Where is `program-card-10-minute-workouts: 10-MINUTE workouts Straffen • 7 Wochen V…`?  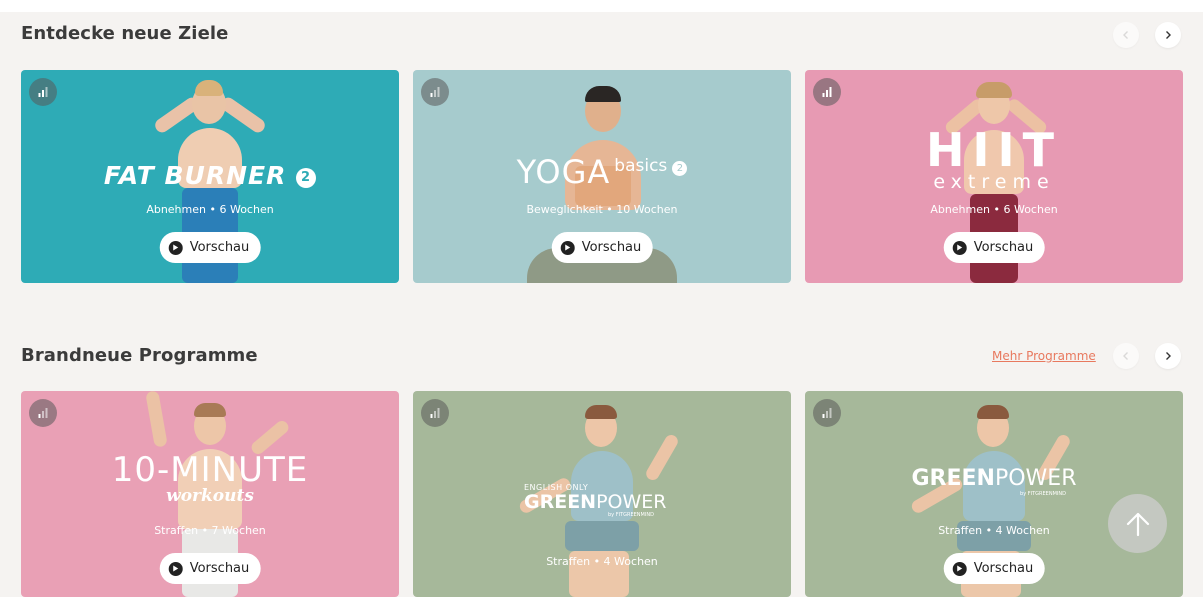
program-card-10-minute-workouts: 10-MINUTE workouts Straffen • 7 Wochen V… is located at coordinates (210, 494).